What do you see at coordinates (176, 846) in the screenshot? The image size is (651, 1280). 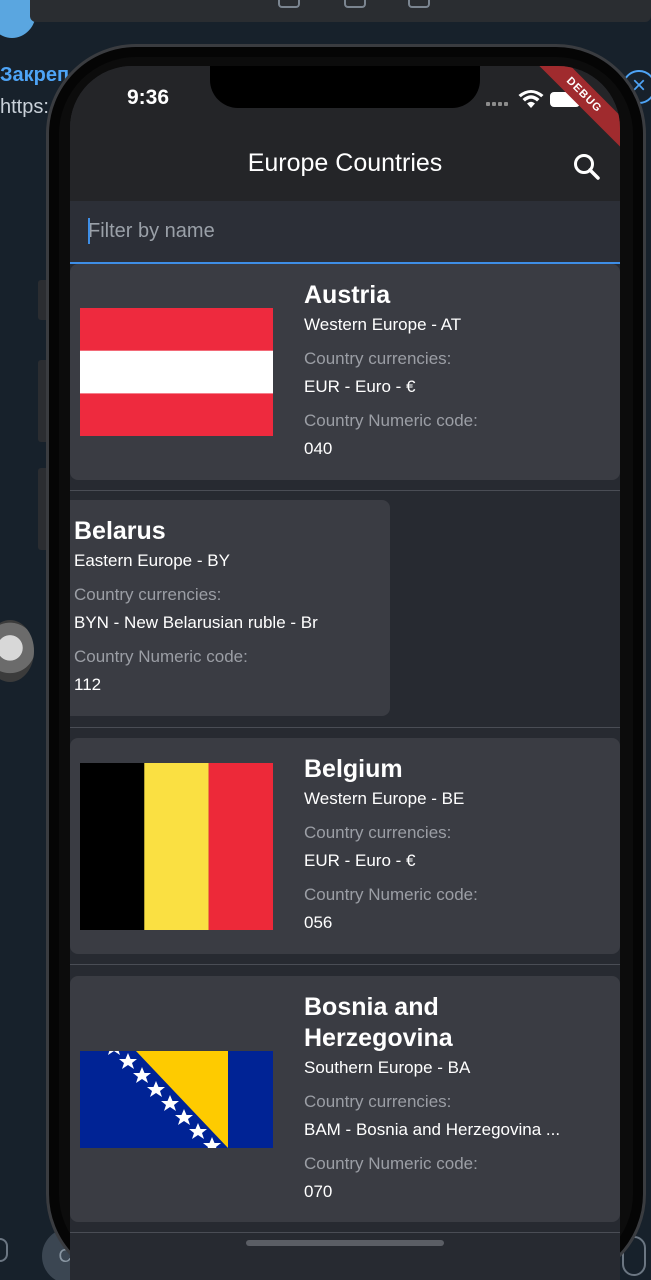 I see `flag-belgium` at bounding box center [176, 846].